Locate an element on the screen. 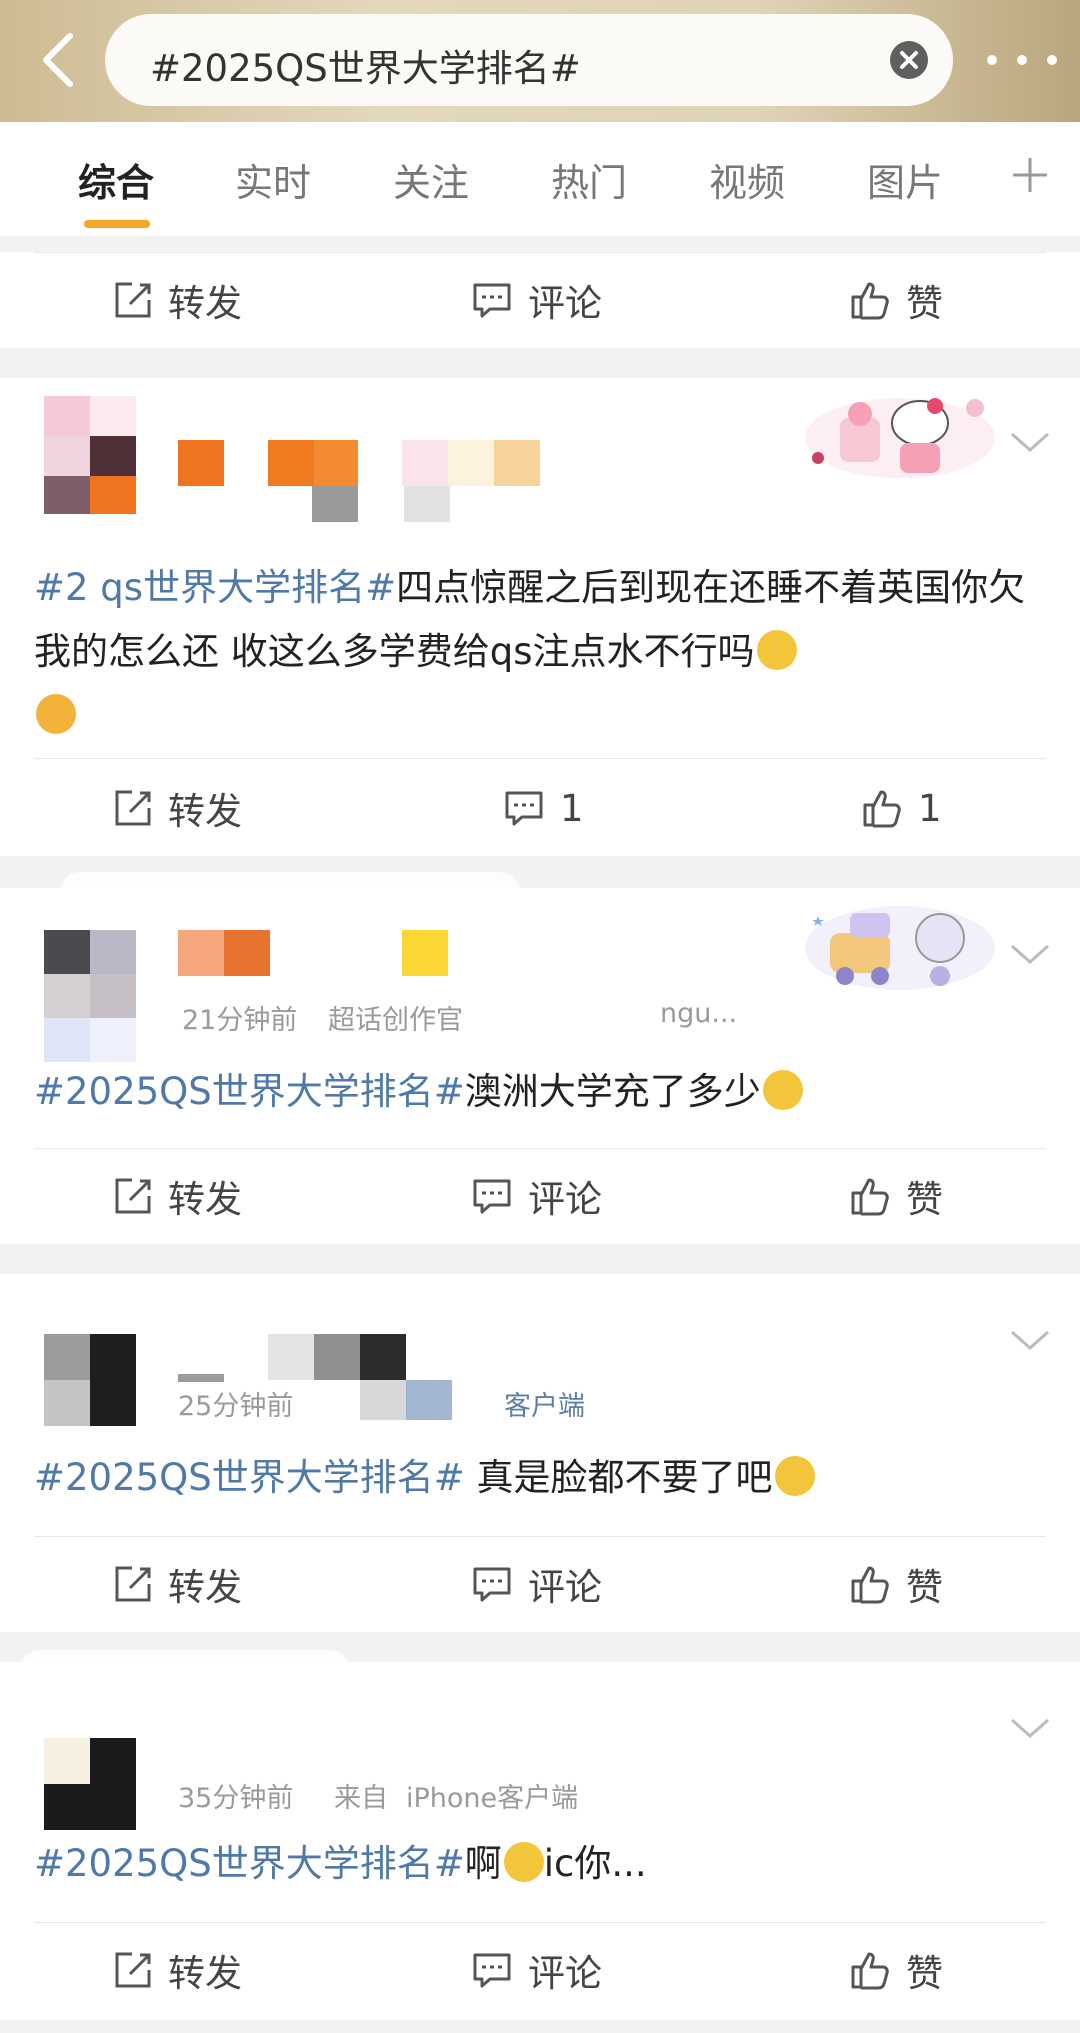 Image resolution: width=1080 pixels, height=2033 pixels. post-time: 21分钟前 is located at coordinates (240, 1020).